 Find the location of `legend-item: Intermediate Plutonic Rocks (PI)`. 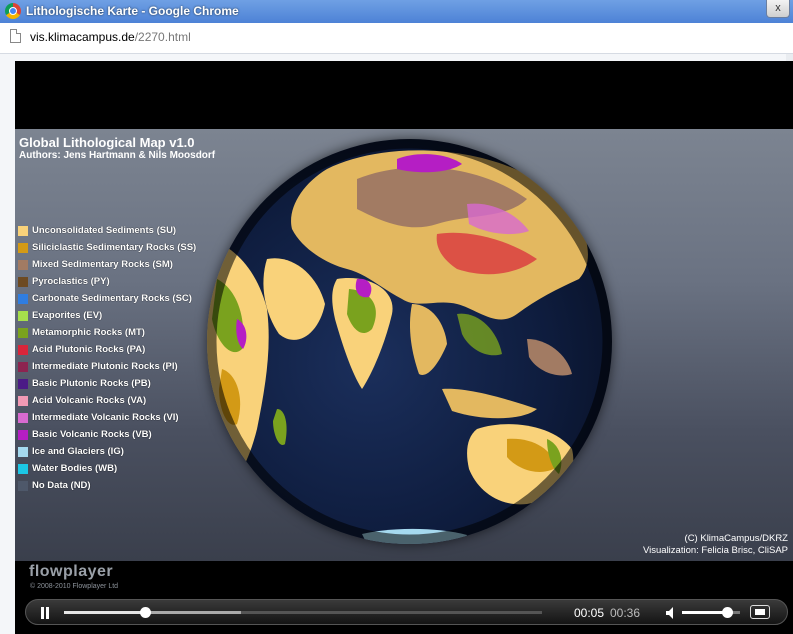

legend-item: Intermediate Plutonic Rocks (PI) is located at coordinates (107, 366).